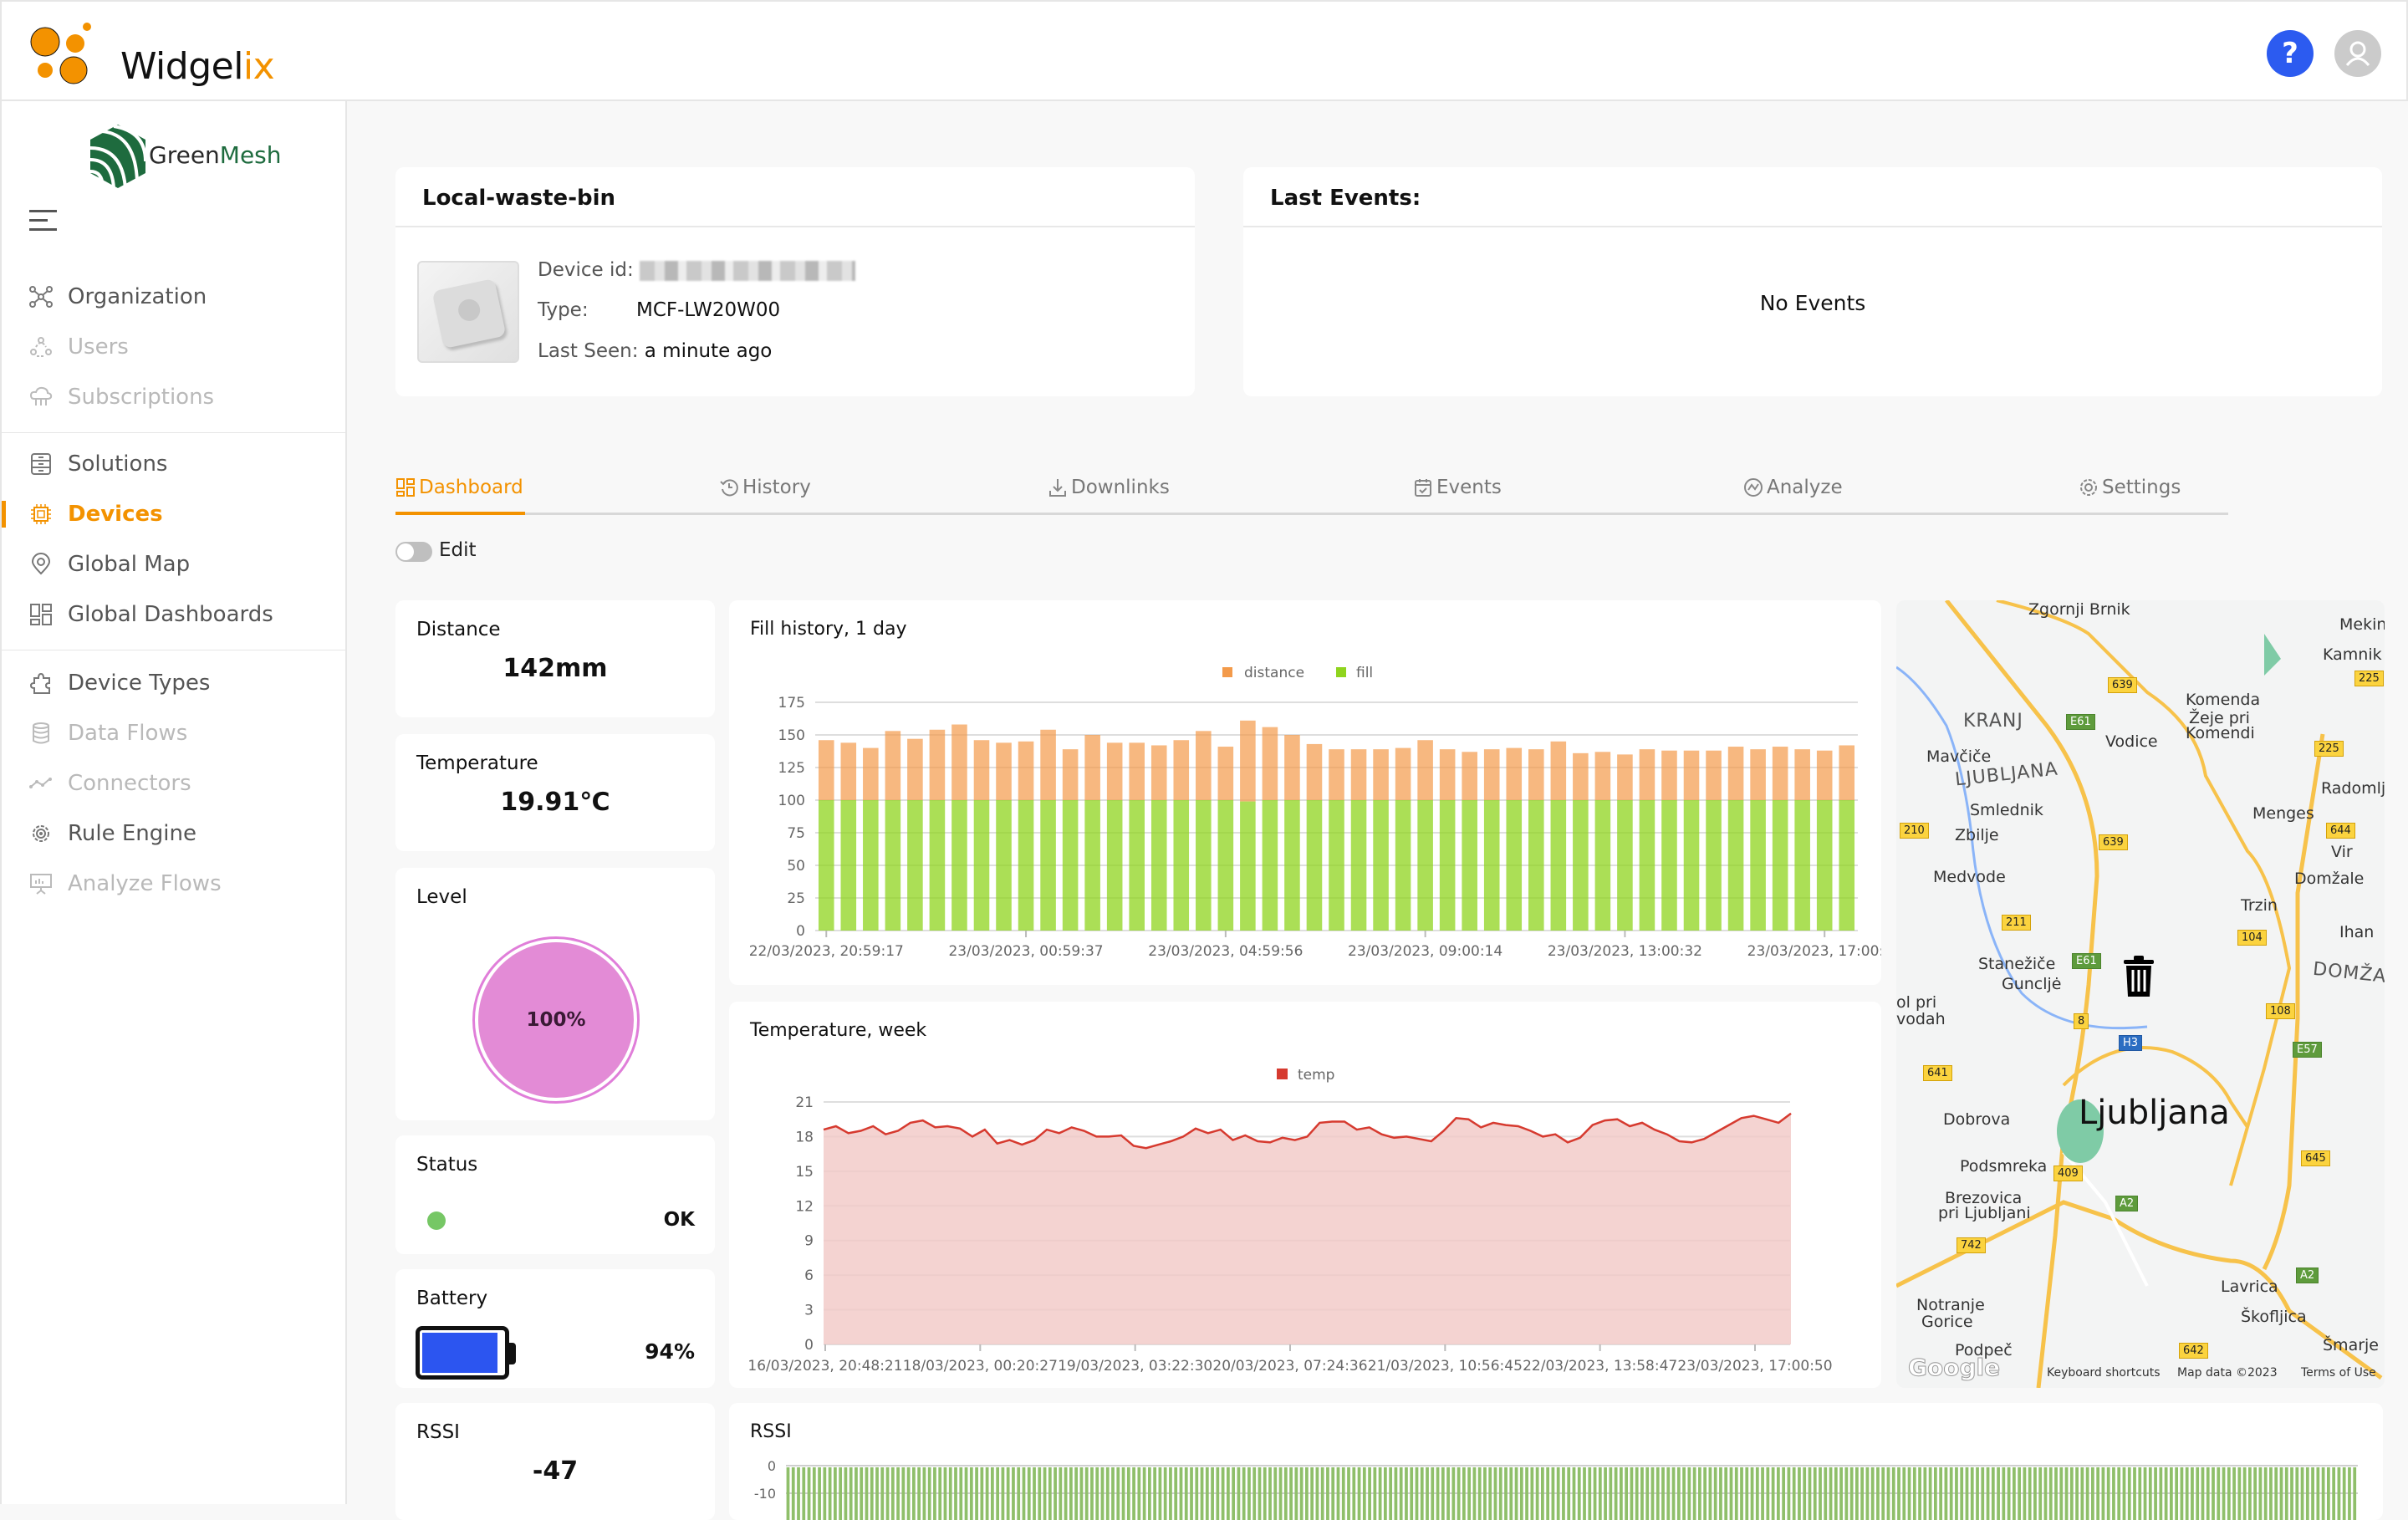  Describe the element at coordinates (1458, 487) in the screenshot. I see `tab-events: Events` at that location.